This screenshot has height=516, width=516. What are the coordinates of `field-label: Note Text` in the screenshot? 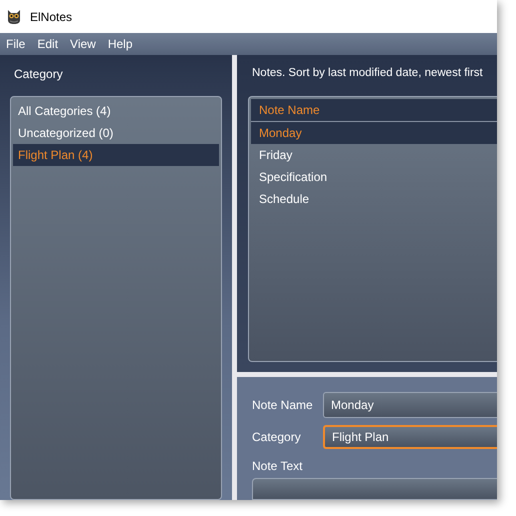 It's located at (278, 465).